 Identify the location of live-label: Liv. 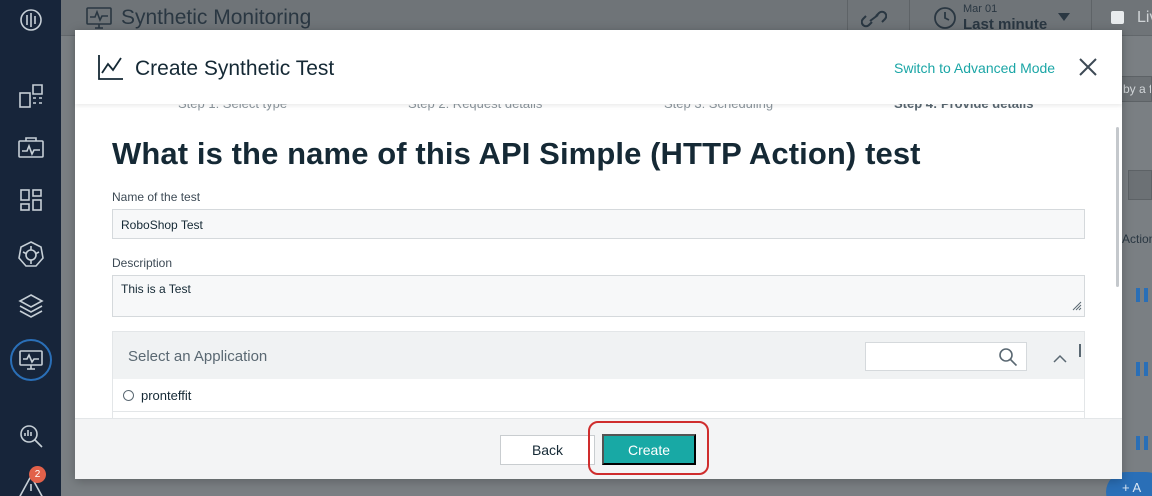
(1144, 17).